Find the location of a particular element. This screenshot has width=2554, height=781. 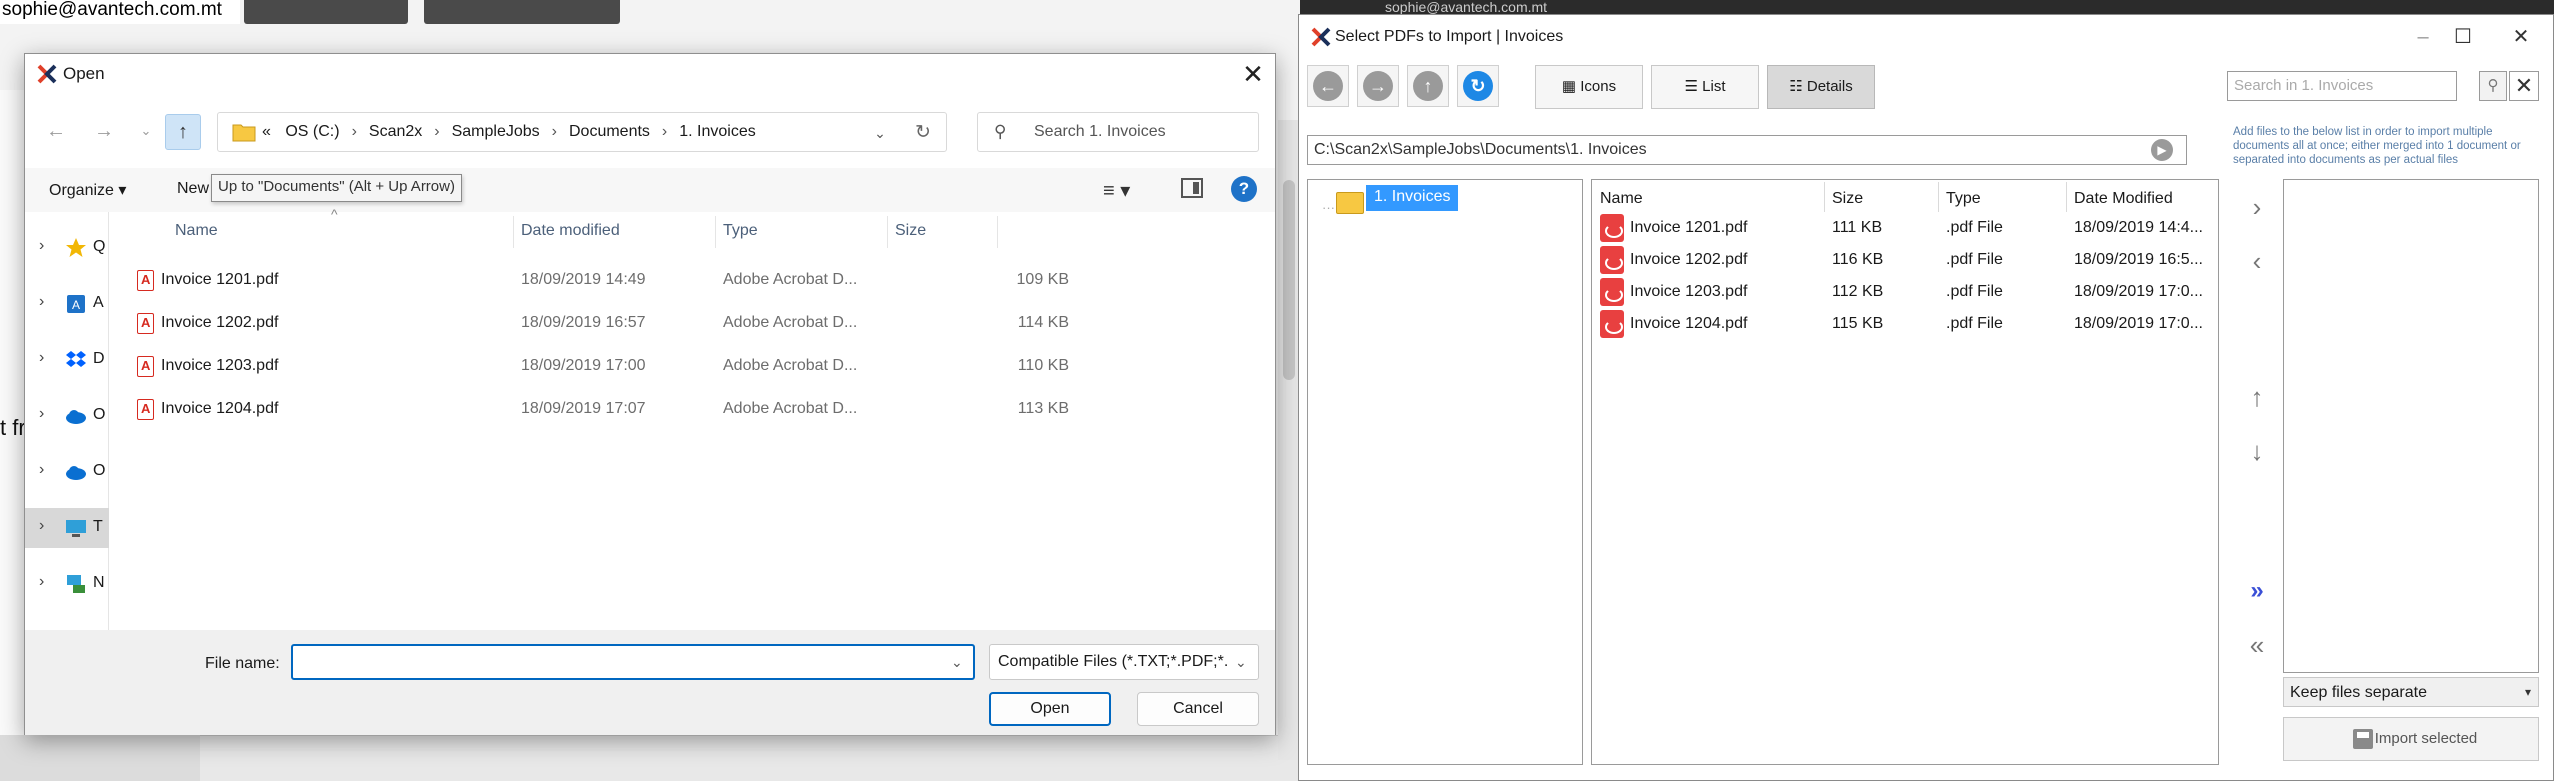

breadcrumb-item-scan2x: Scan2x is located at coordinates (395, 131).